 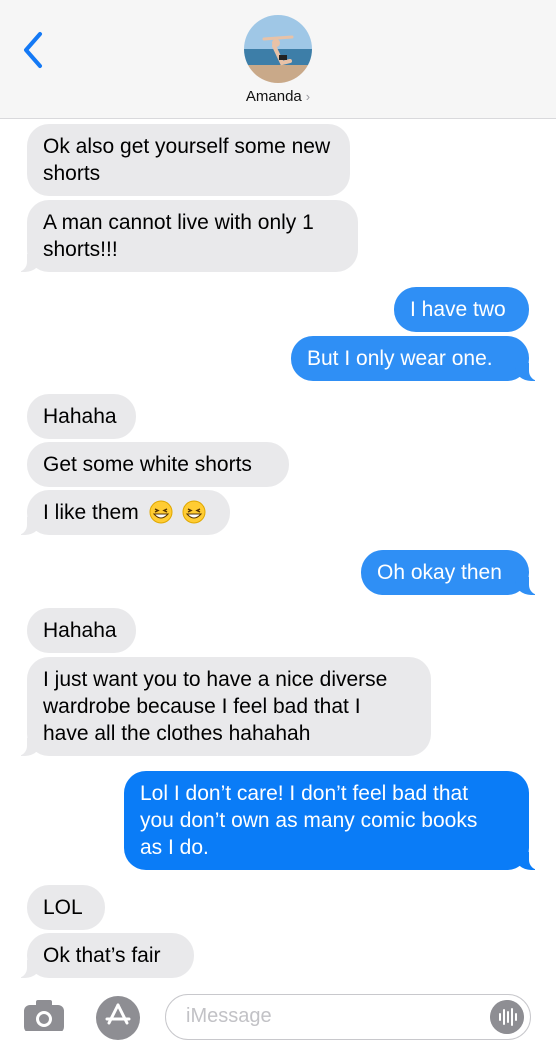 I want to click on conversation-header: Amanda ›, so click(x=278, y=59).